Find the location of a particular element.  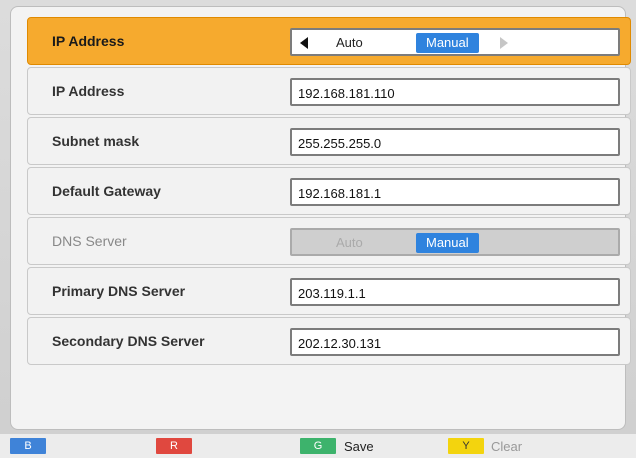

dns-server-mode-toggle: Auto Manual is located at coordinates (455, 242).